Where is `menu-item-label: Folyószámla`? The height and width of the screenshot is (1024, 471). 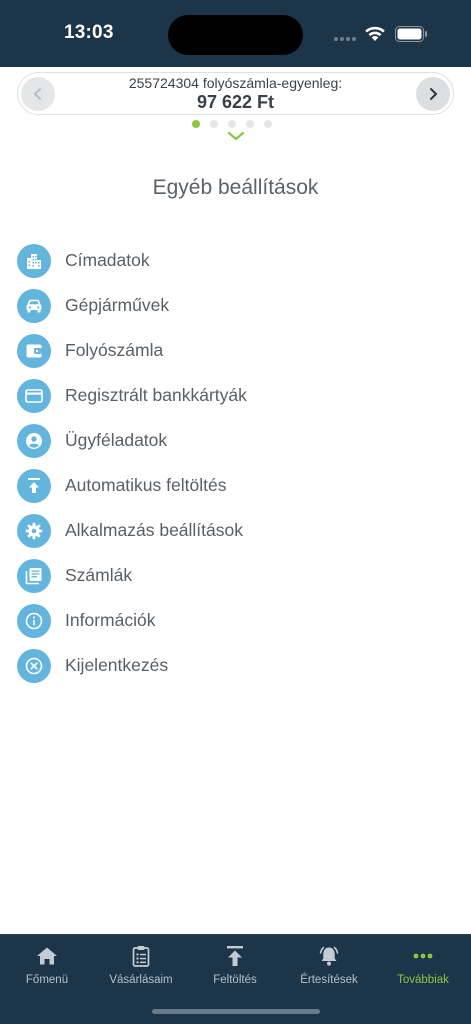
menu-item-label: Folyószámla is located at coordinates (114, 350).